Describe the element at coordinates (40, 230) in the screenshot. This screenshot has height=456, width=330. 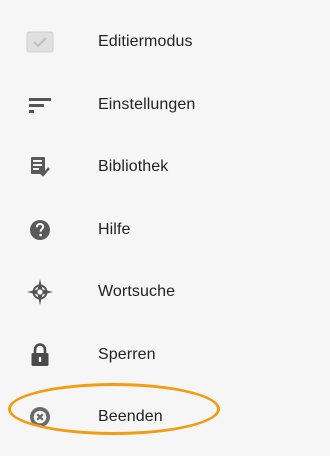
I see `help-icon` at that location.